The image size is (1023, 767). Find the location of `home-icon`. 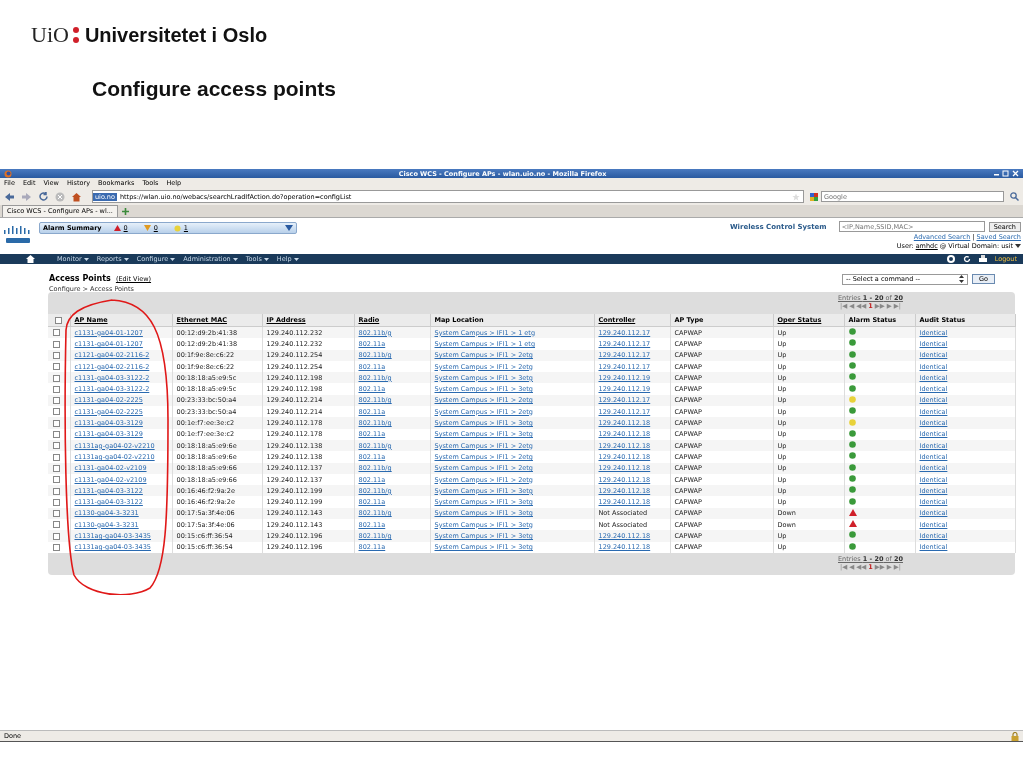

home-icon is located at coordinates (30, 259).